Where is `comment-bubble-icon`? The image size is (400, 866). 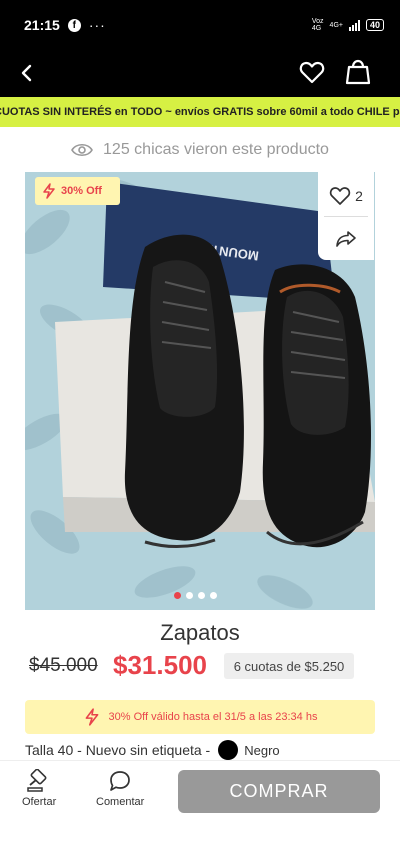 comment-bubble-icon is located at coordinates (120, 781).